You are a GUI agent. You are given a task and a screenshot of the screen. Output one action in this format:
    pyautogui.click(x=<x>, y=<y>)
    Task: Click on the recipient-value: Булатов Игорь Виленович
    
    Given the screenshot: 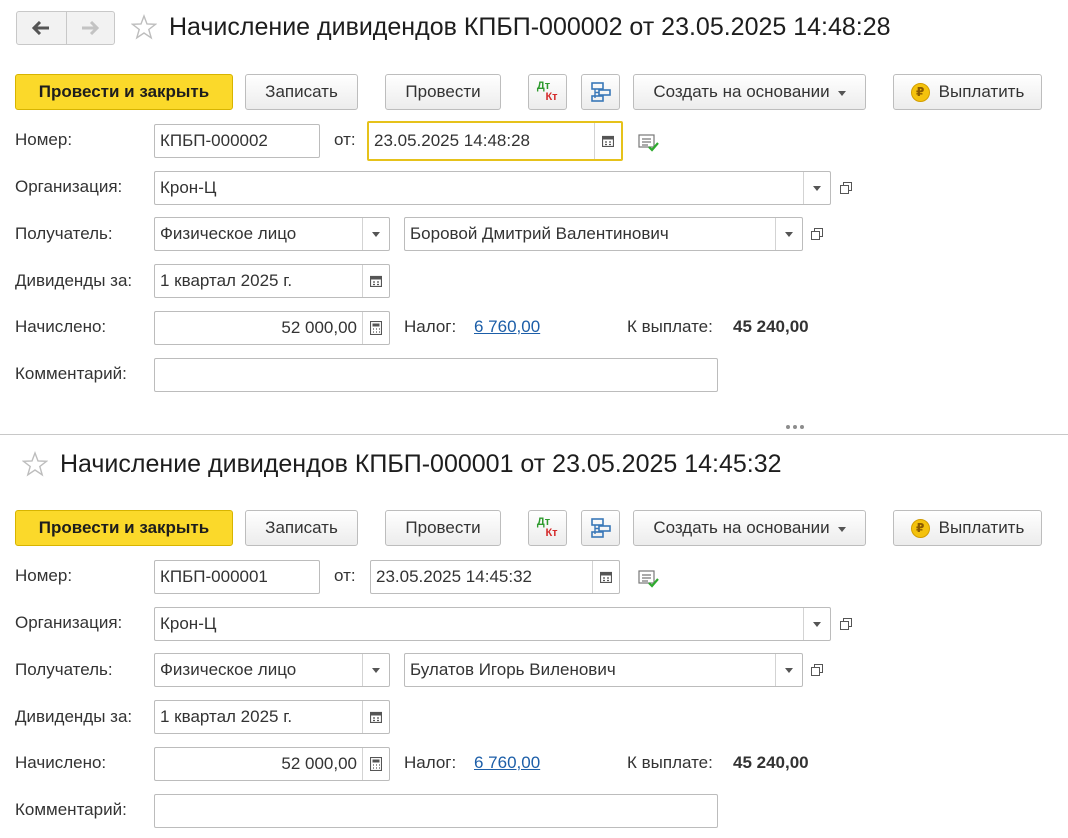 What is the action you would take?
    pyautogui.click(x=513, y=669)
    